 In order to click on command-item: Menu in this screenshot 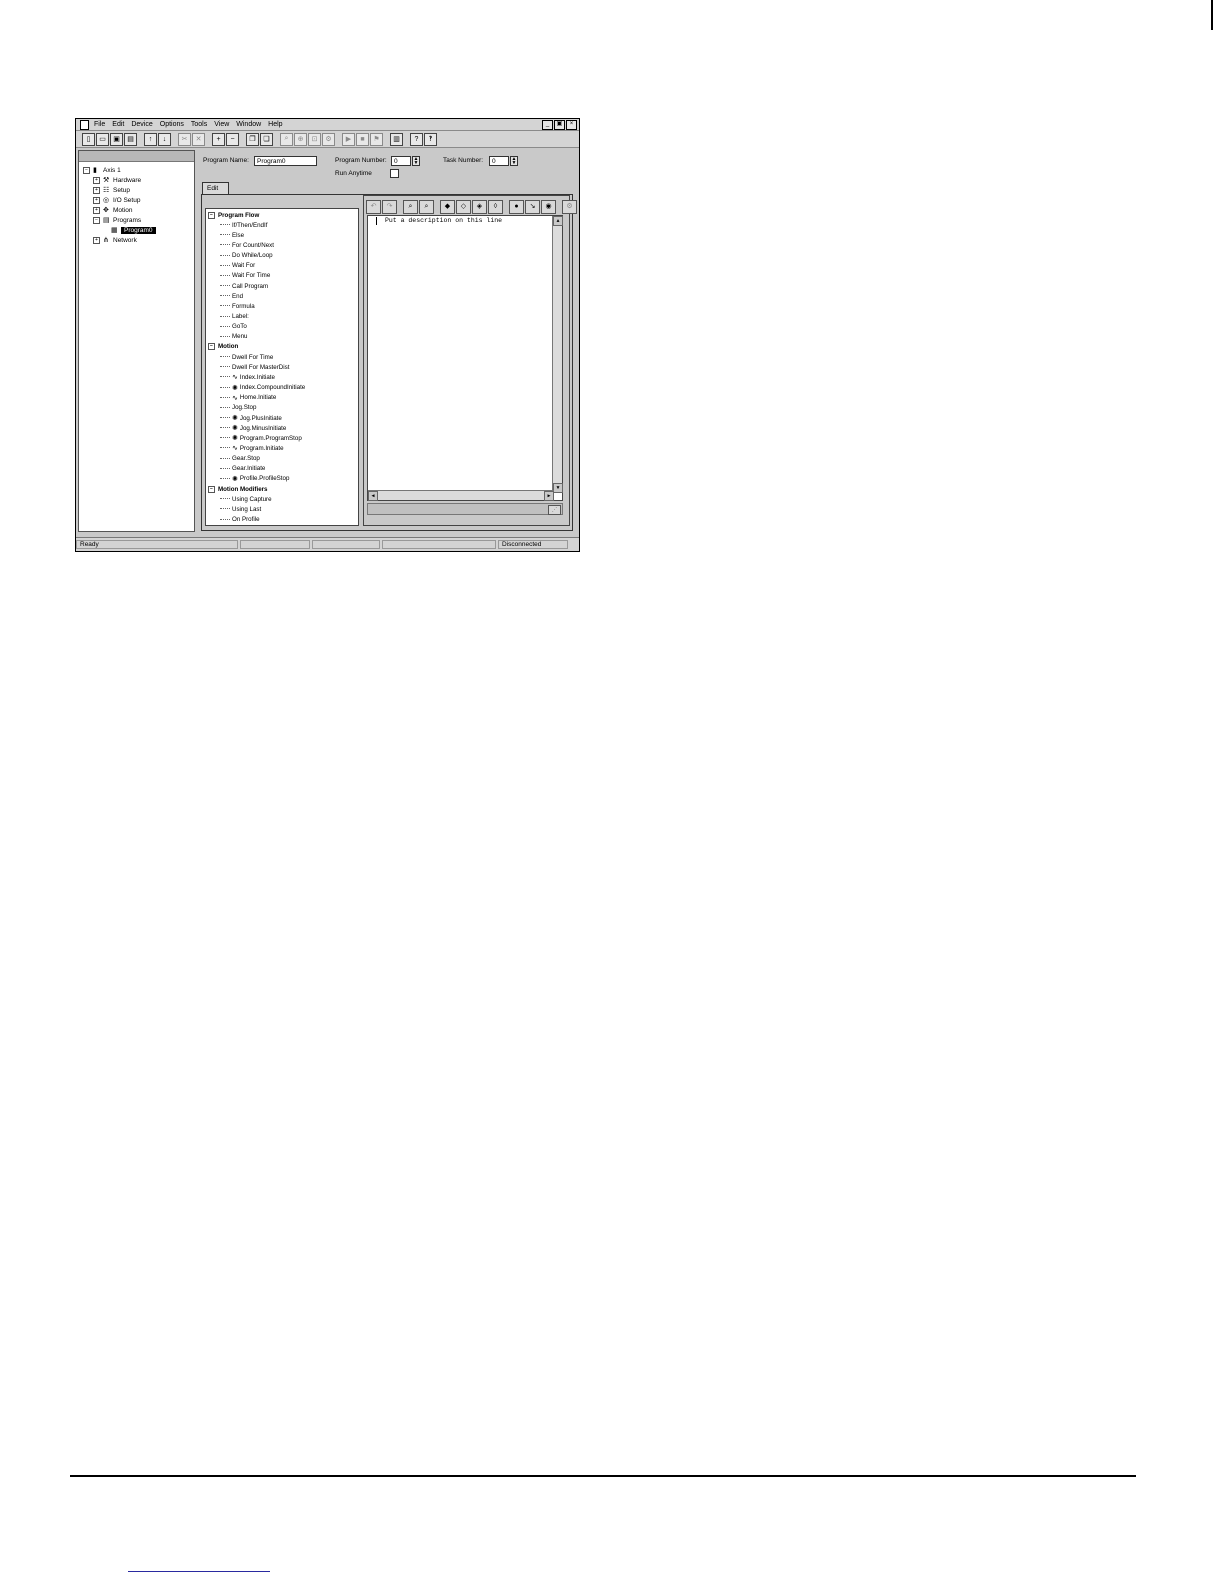, I will do `click(233, 337)`.